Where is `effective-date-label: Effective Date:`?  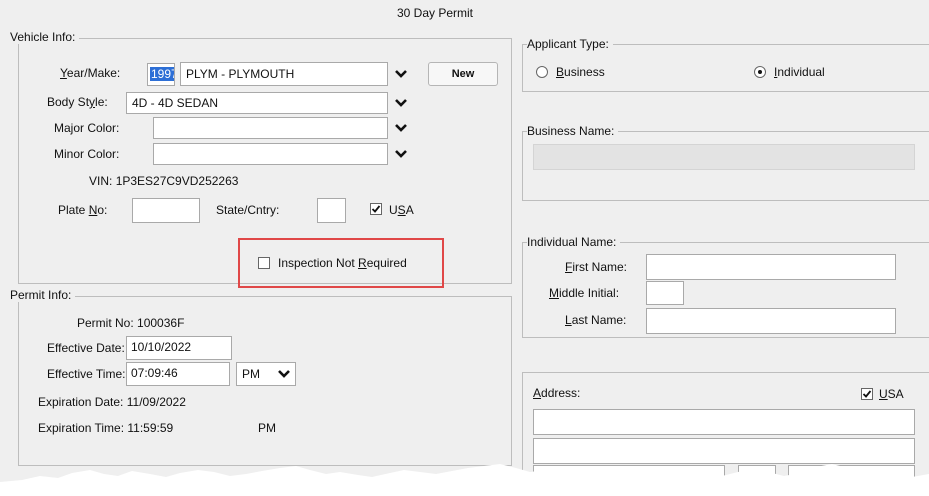 effective-date-label: Effective Date: is located at coordinates (86, 348).